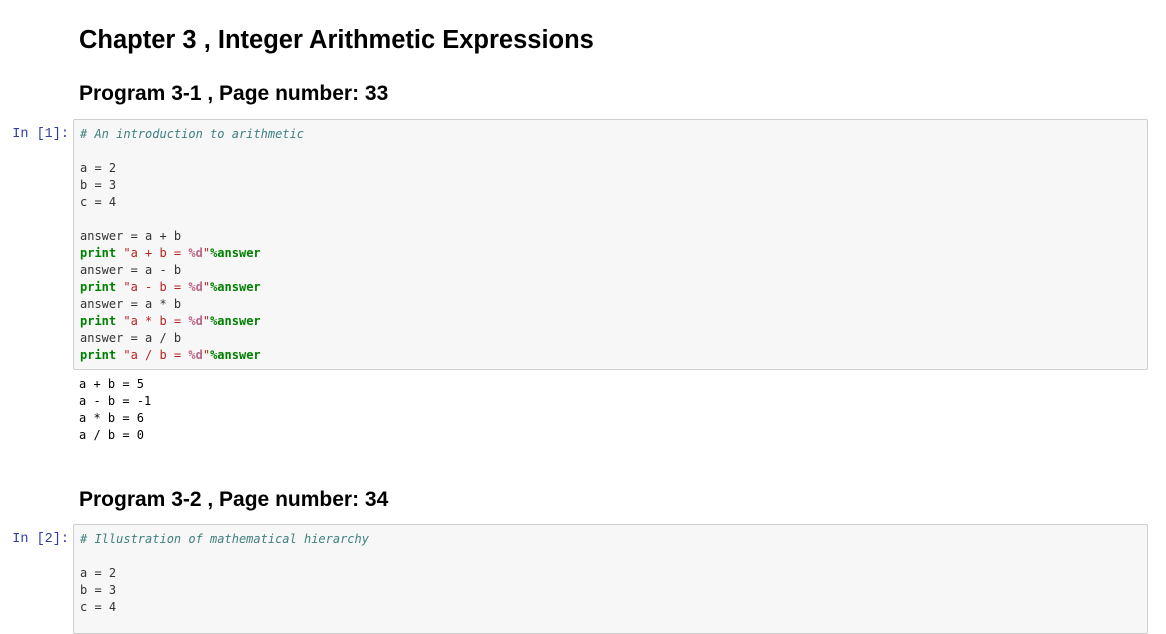 This screenshot has height=634, width=1166. I want to click on code-comment: # Illustration of mathematical hierarchy, so click(224, 539).